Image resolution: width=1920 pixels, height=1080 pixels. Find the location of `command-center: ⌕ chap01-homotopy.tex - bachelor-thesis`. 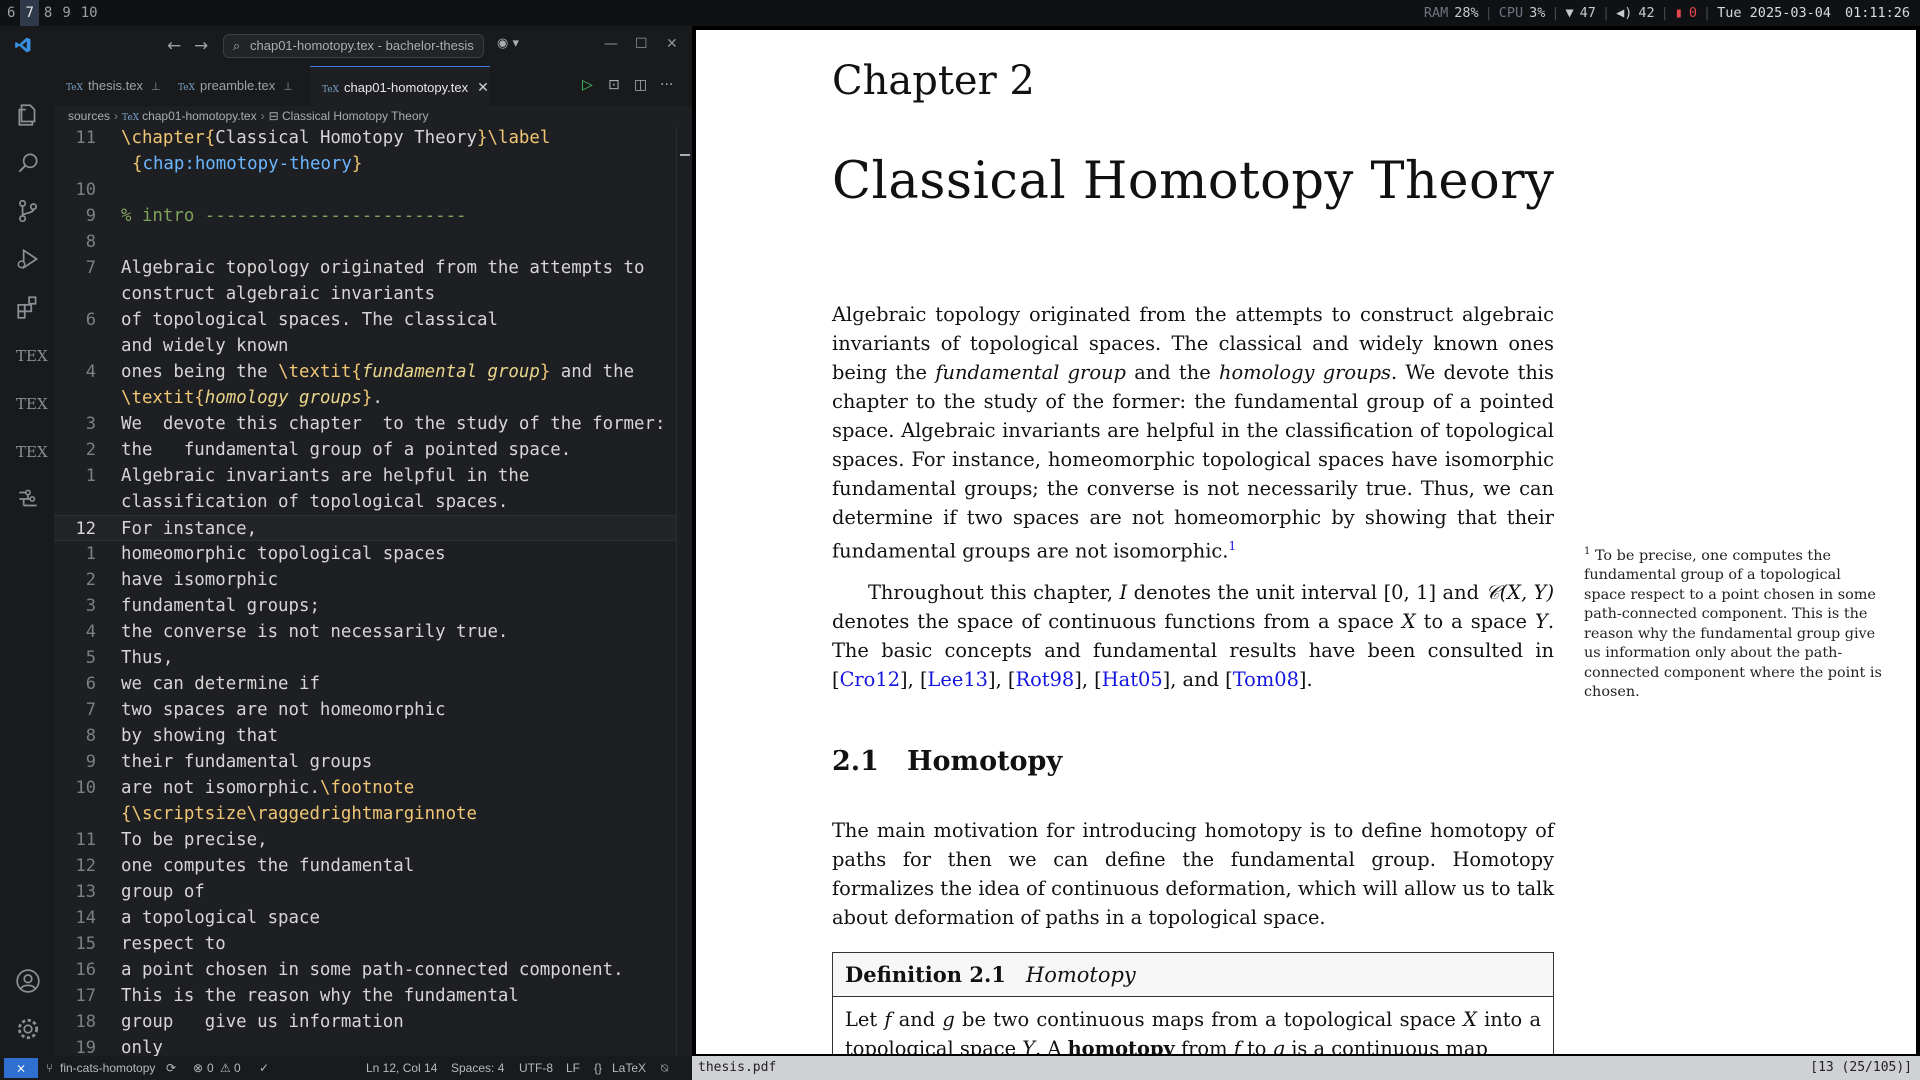

command-center: ⌕ chap01-homotopy.tex - bachelor-thesis is located at coordinates (353, 46).